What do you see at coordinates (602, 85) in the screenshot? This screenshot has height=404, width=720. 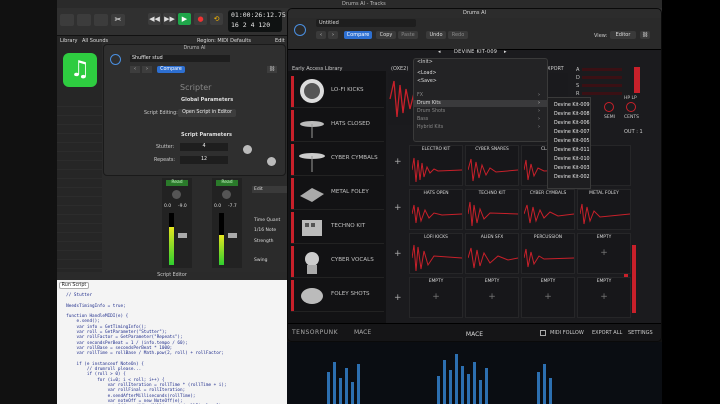 I see `sustain-slider` at bounding box center [602, 85].